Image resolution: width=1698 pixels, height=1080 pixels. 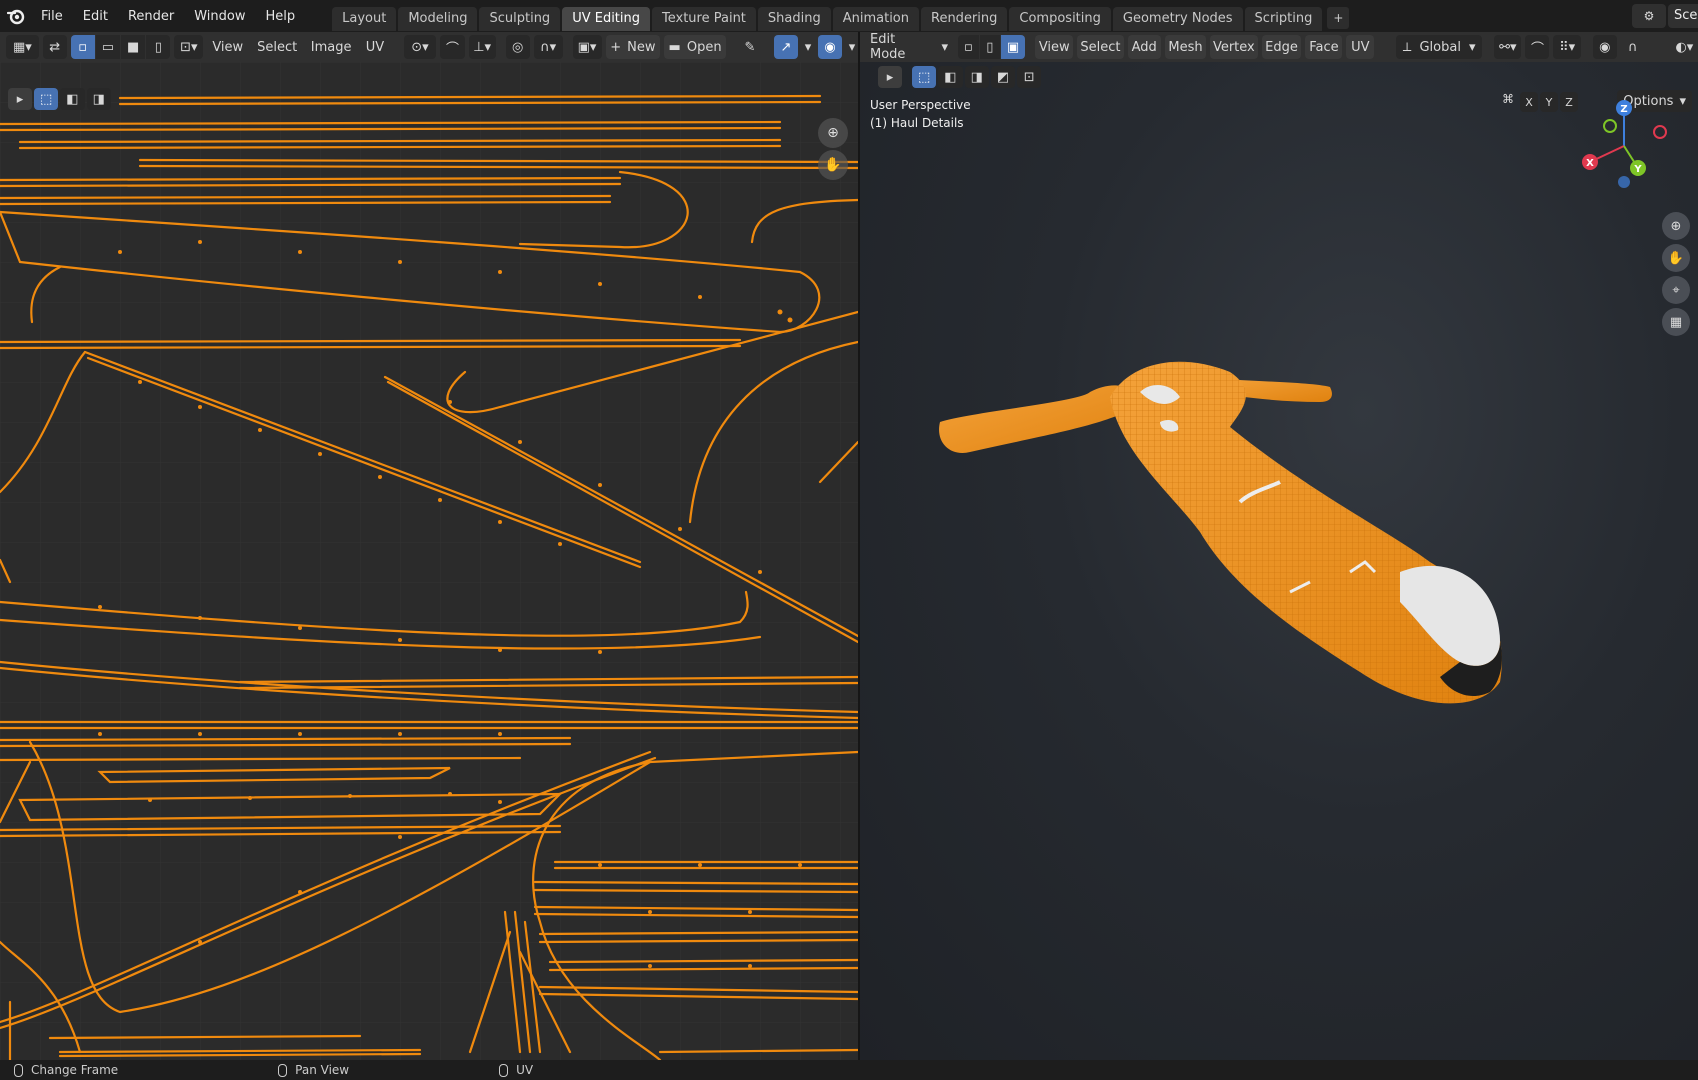 I want to click on mirror-x-toggle: X, so click(x=1529, y=102).